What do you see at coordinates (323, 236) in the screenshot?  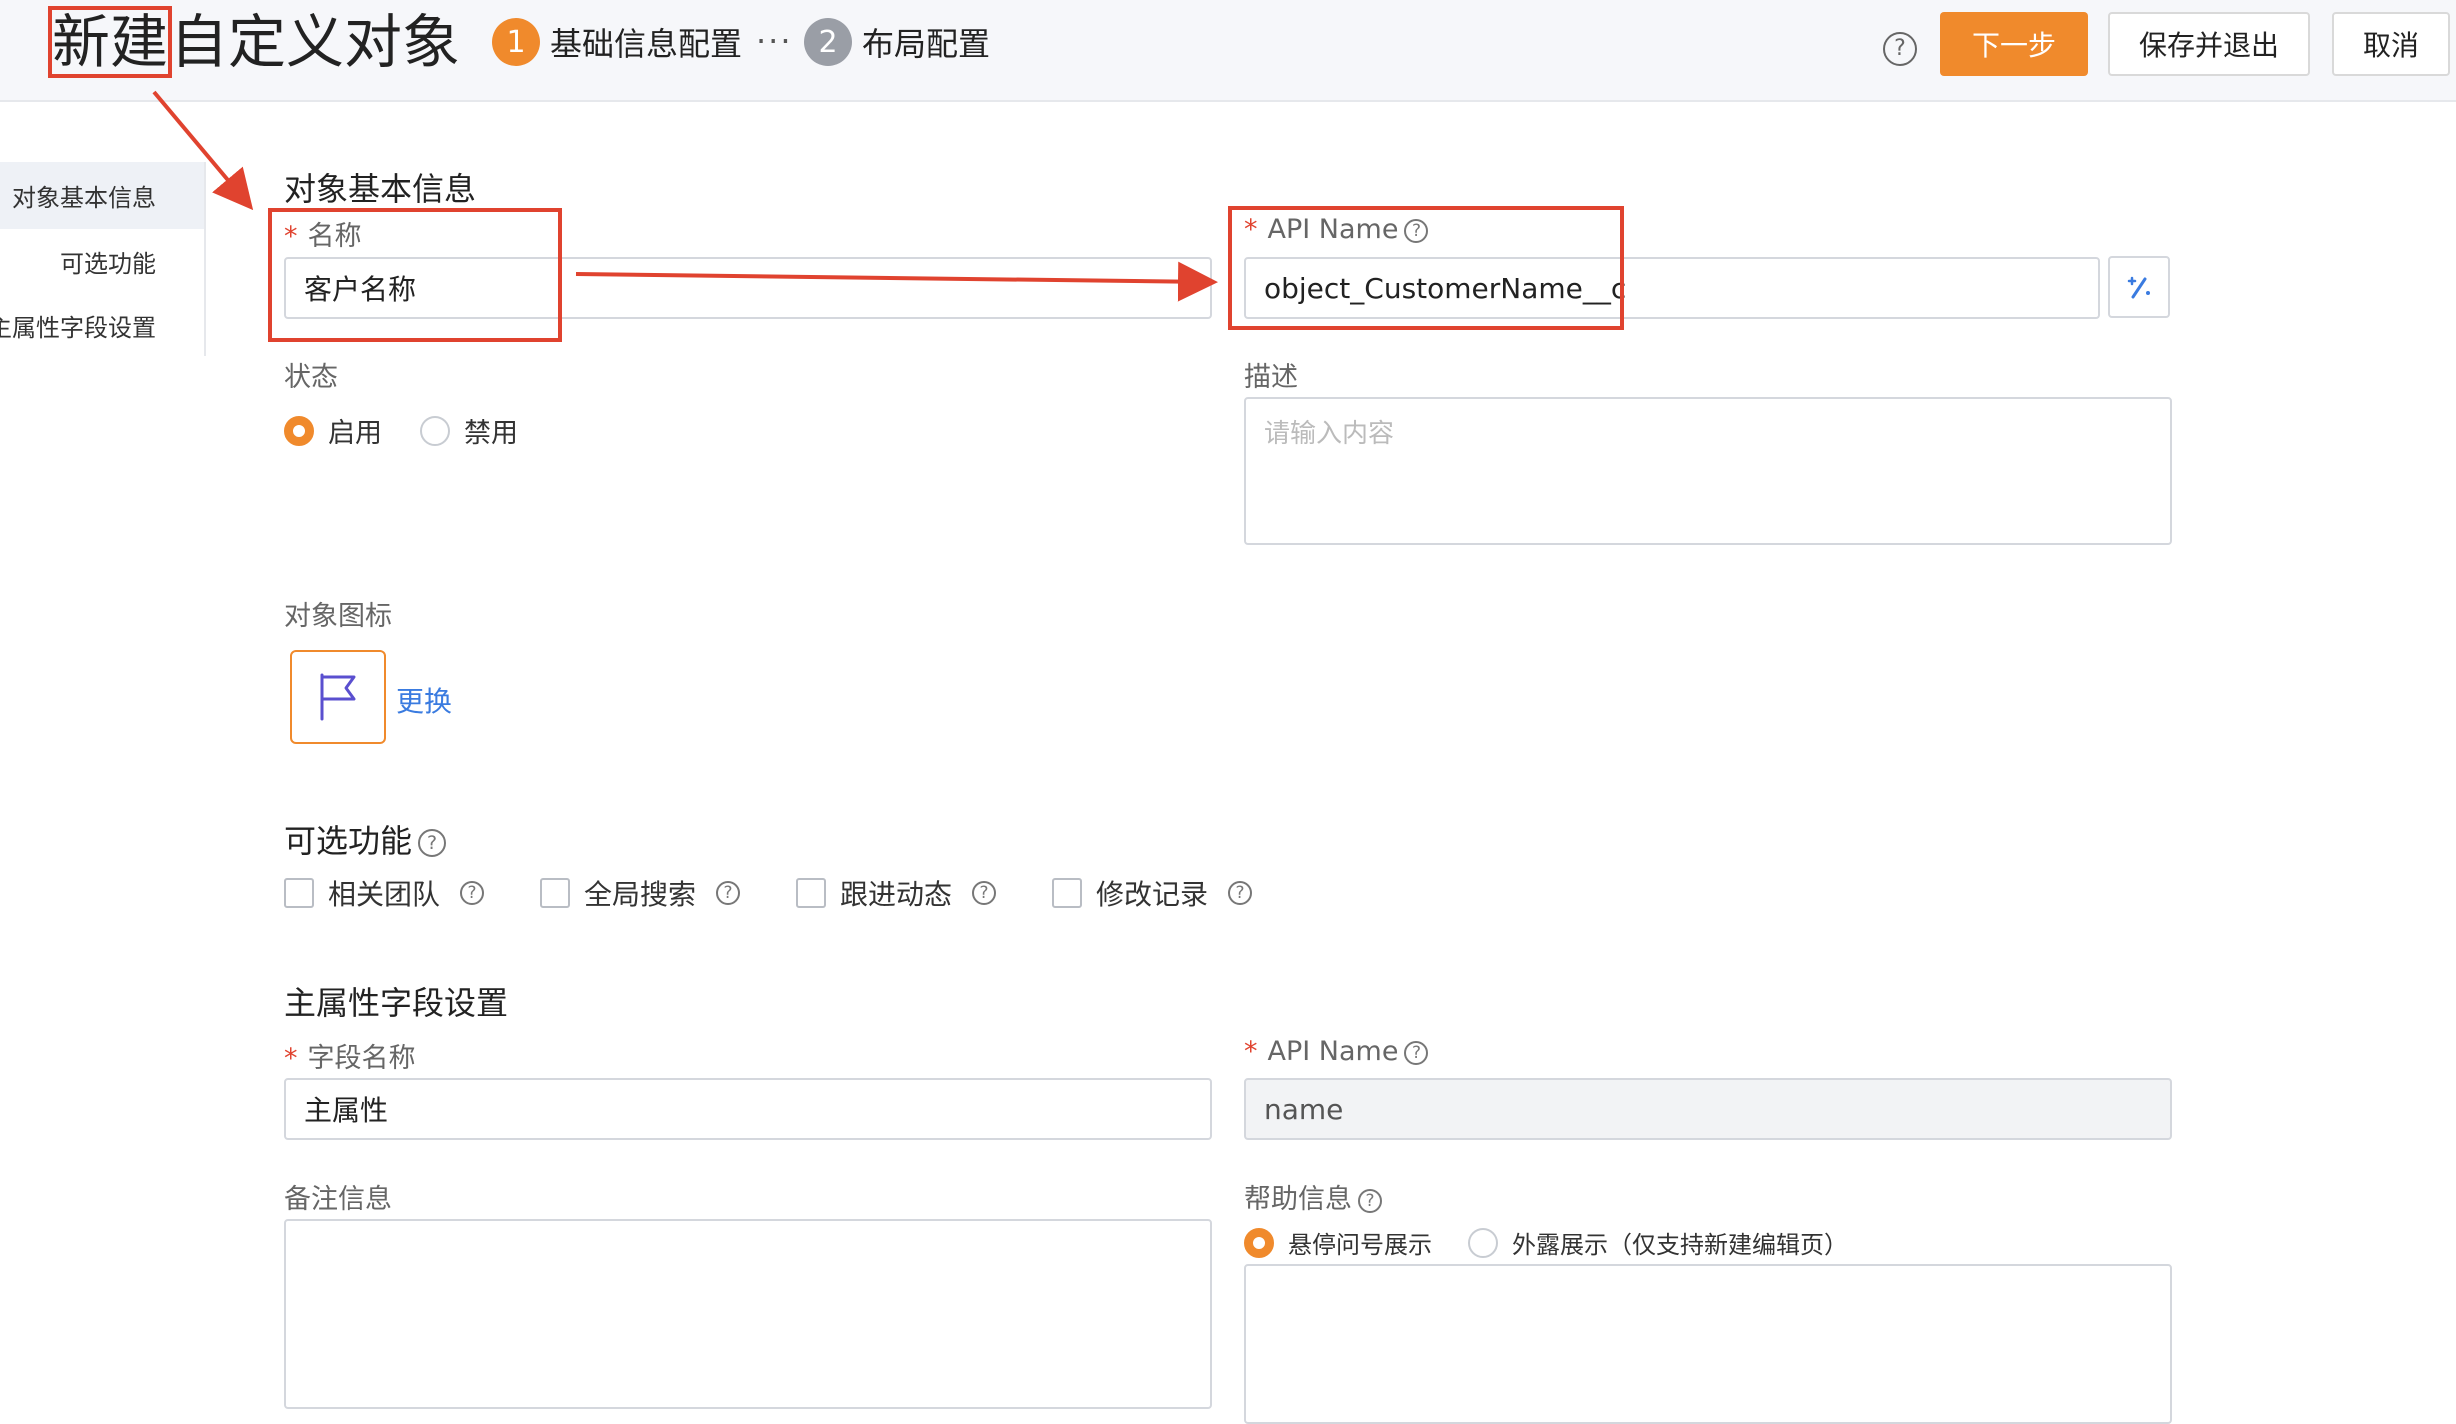 I see `name-label: * 名称` at bounding box center [323, 236].